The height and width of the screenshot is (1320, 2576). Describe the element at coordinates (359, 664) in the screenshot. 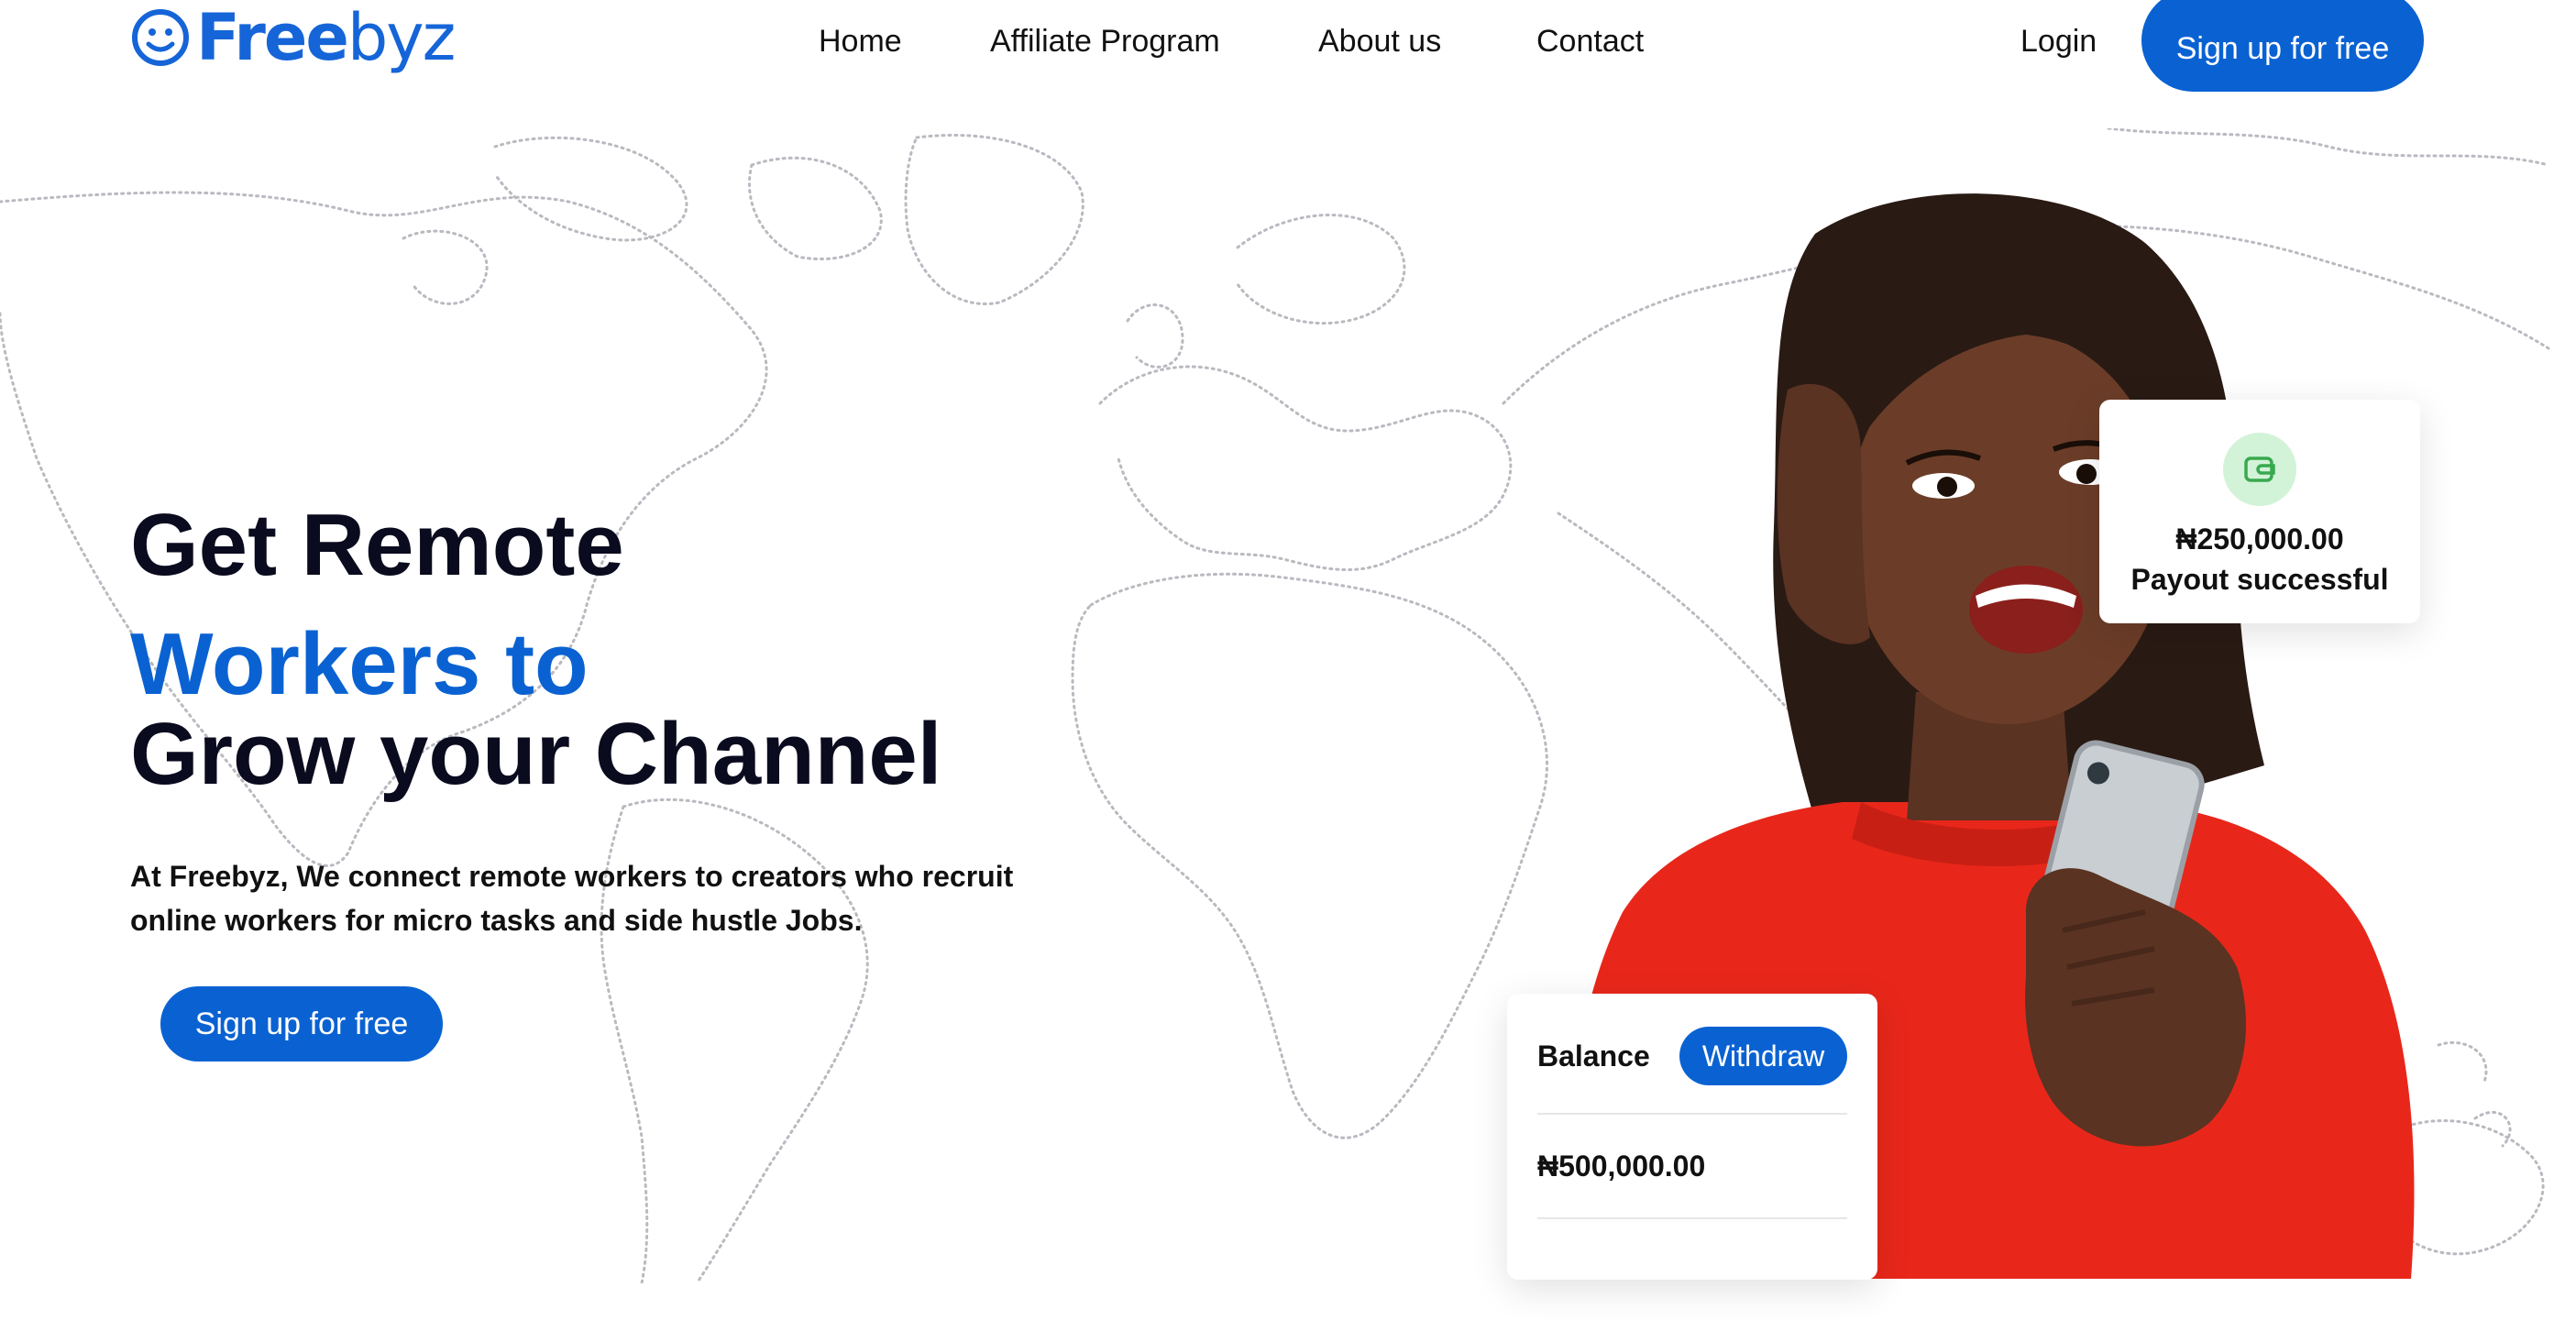

I see `hero-title-line-2: Workers to` at that location.